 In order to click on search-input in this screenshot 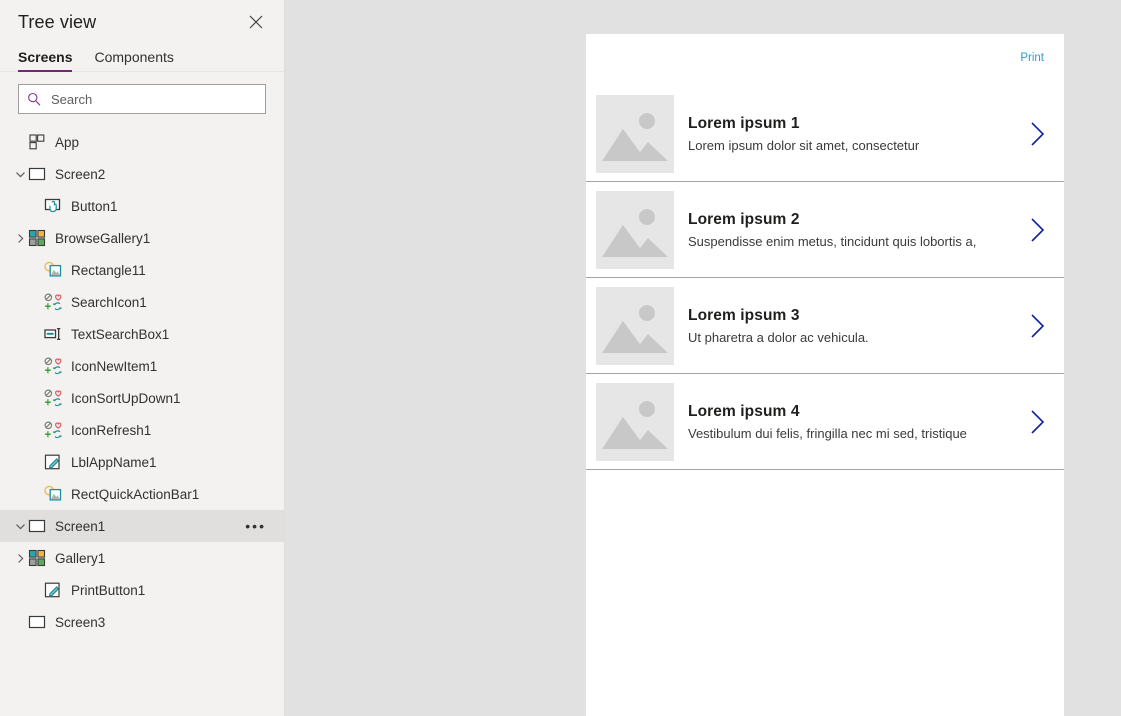, I will do `click(153, 99)`.